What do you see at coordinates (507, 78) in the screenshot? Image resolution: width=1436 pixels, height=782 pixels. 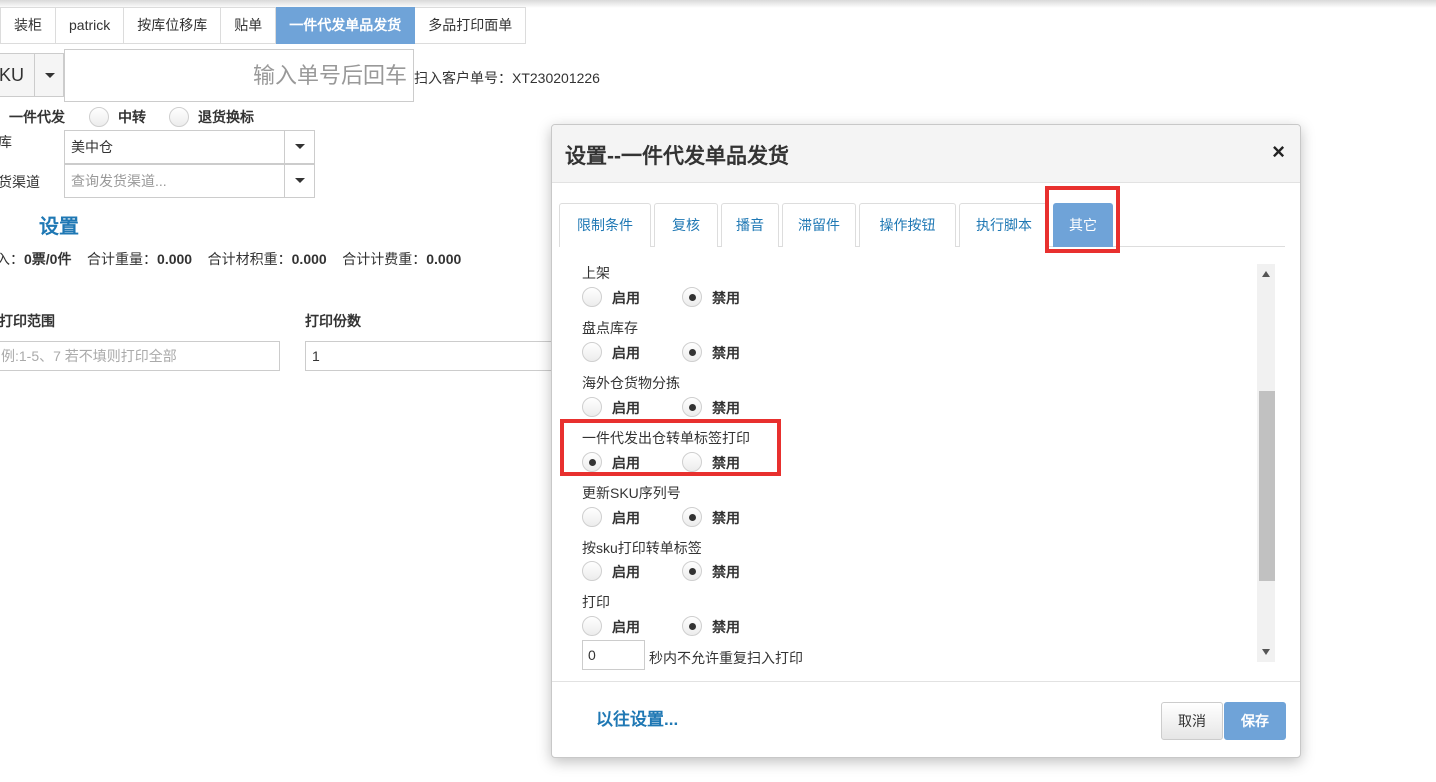 I see `scan-info: 扫入客户单号：XT230201226` at bounding box center [507, 78].